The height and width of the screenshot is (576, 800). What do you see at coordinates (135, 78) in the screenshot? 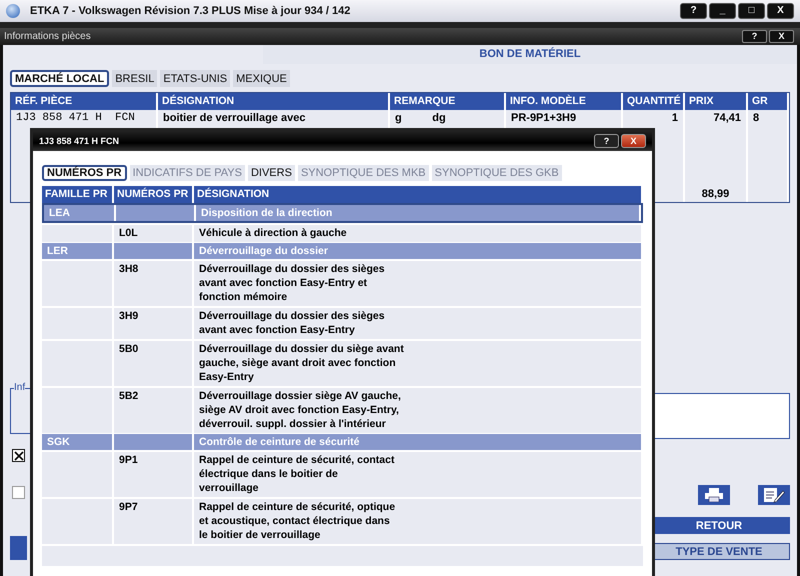
I see `market-tab: BRESIL` at bounding box center [135, 78].